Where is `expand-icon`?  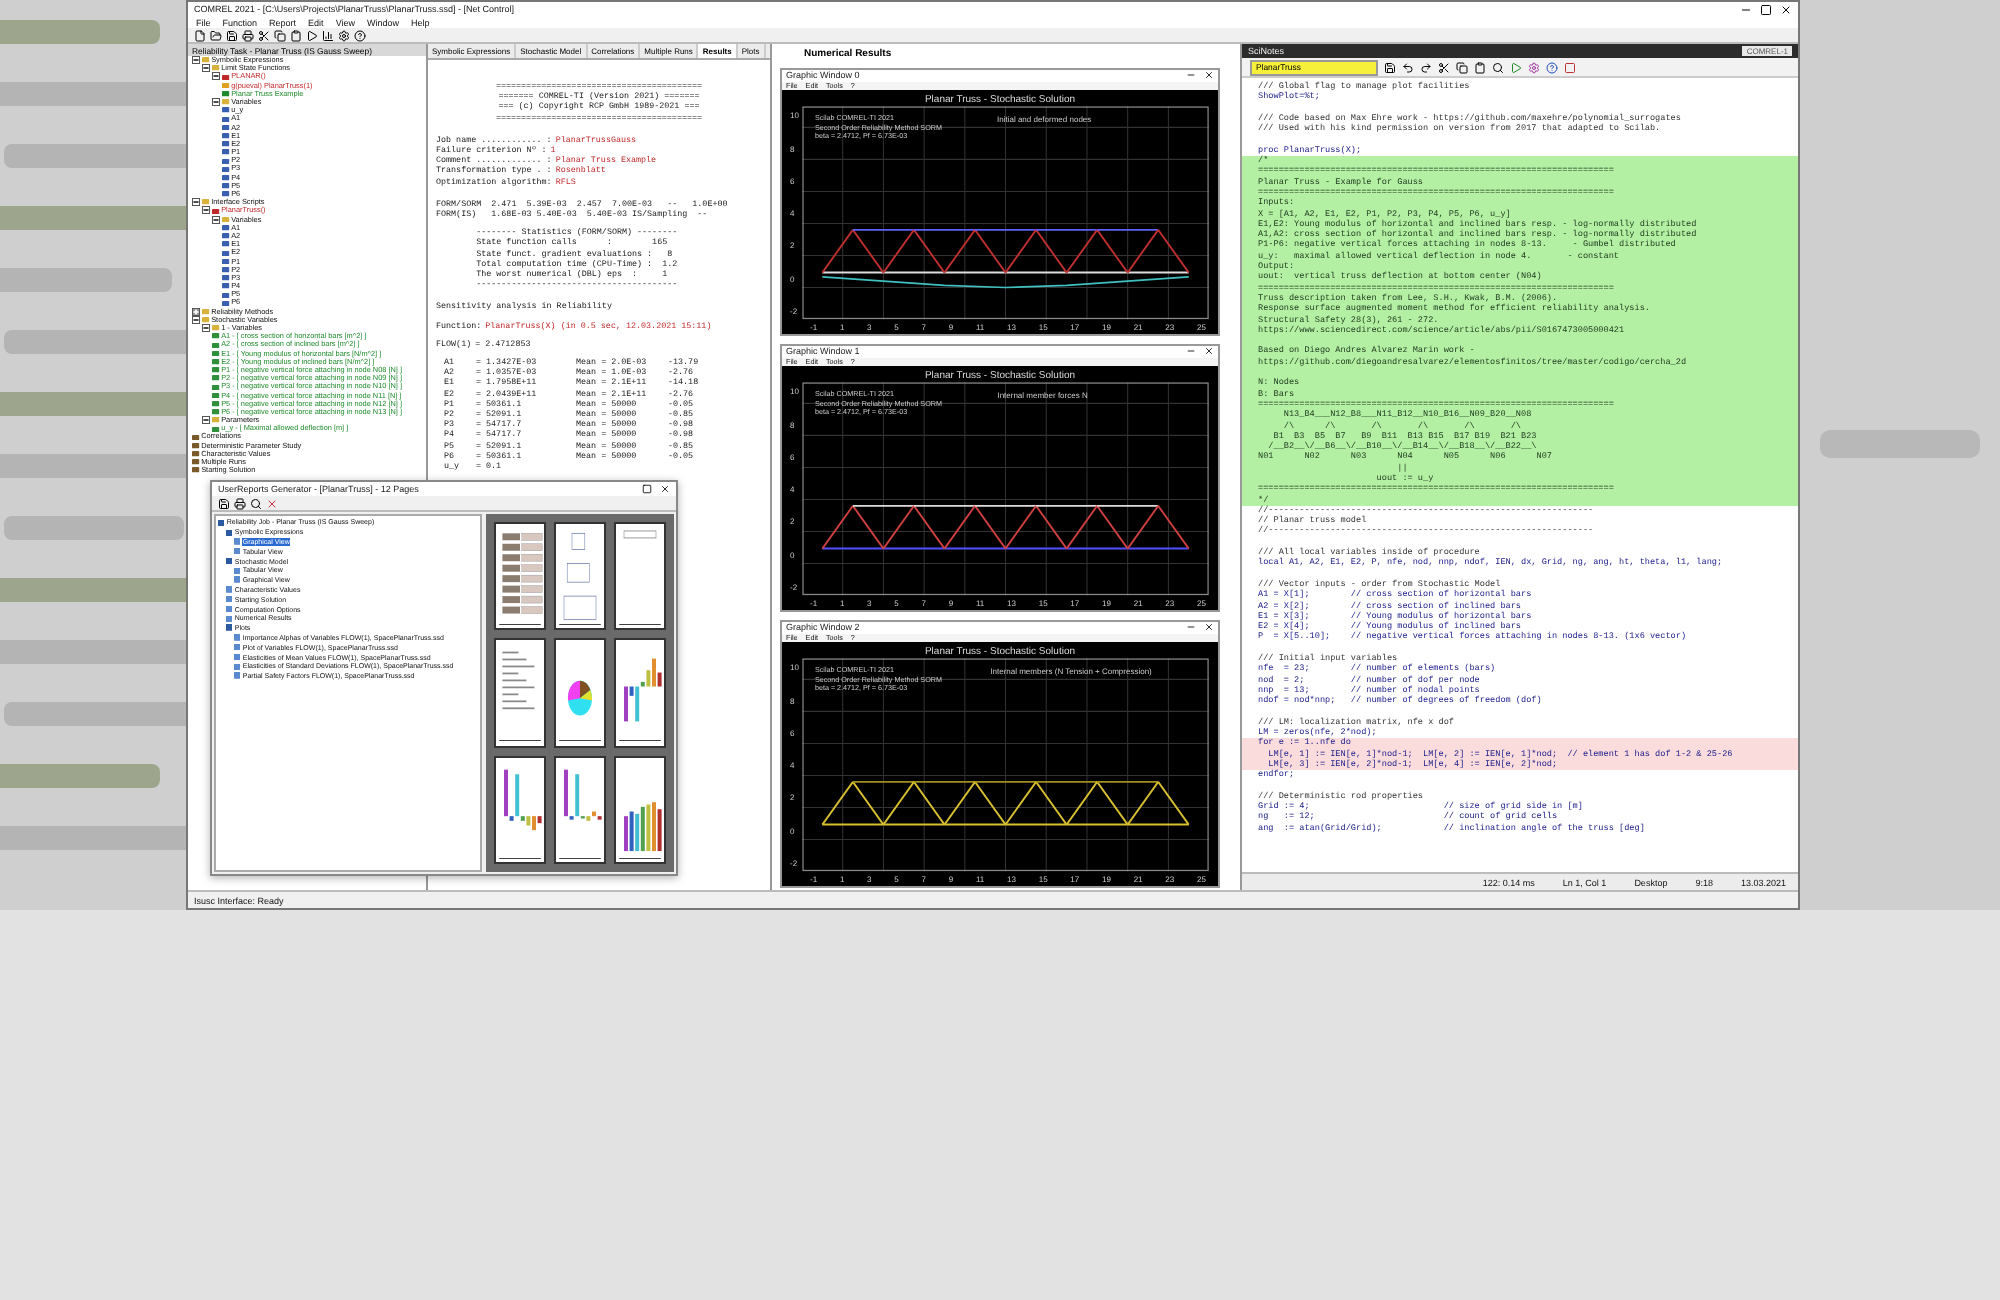
expand-icon is located at coordinates (196, 311).